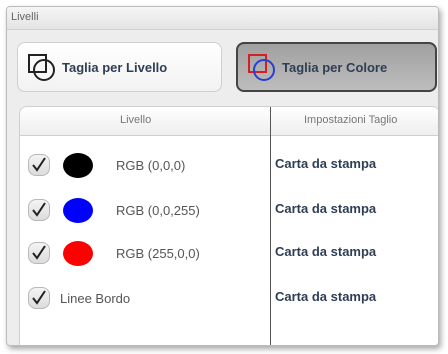  What do you see at coordinates (222, 18) in the screenshot?
I see `panel-titlebar: Livelli` at bounding box center [222, 18].